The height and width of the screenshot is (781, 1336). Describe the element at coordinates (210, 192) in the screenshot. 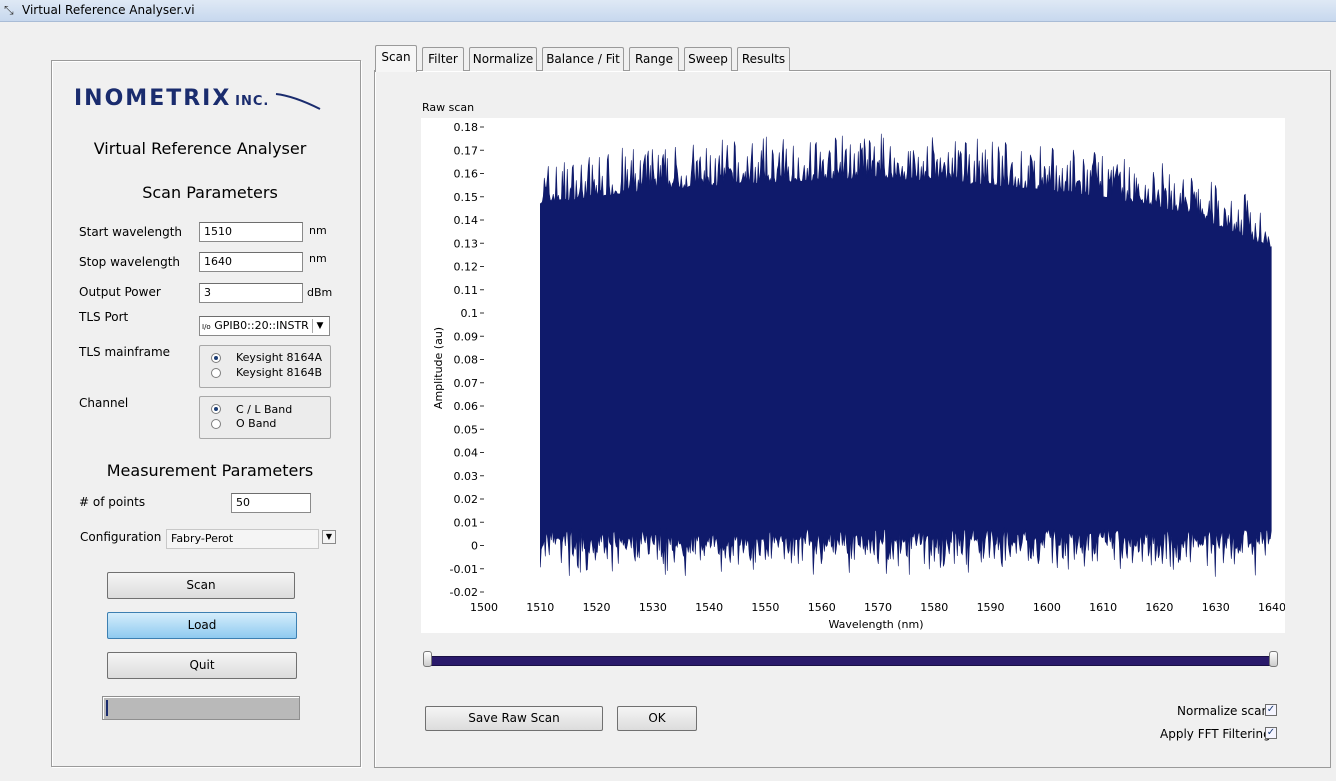

I see `scan-parameters-heading: Scan Parameters` at that location.